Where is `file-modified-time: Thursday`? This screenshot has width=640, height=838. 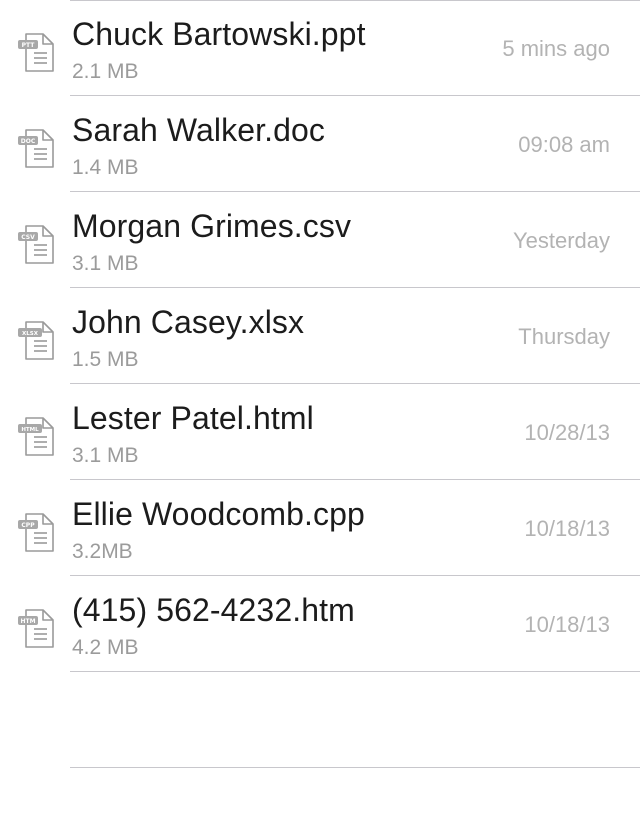
file-modified-time: Thursday is located at coordinates (564, 336).